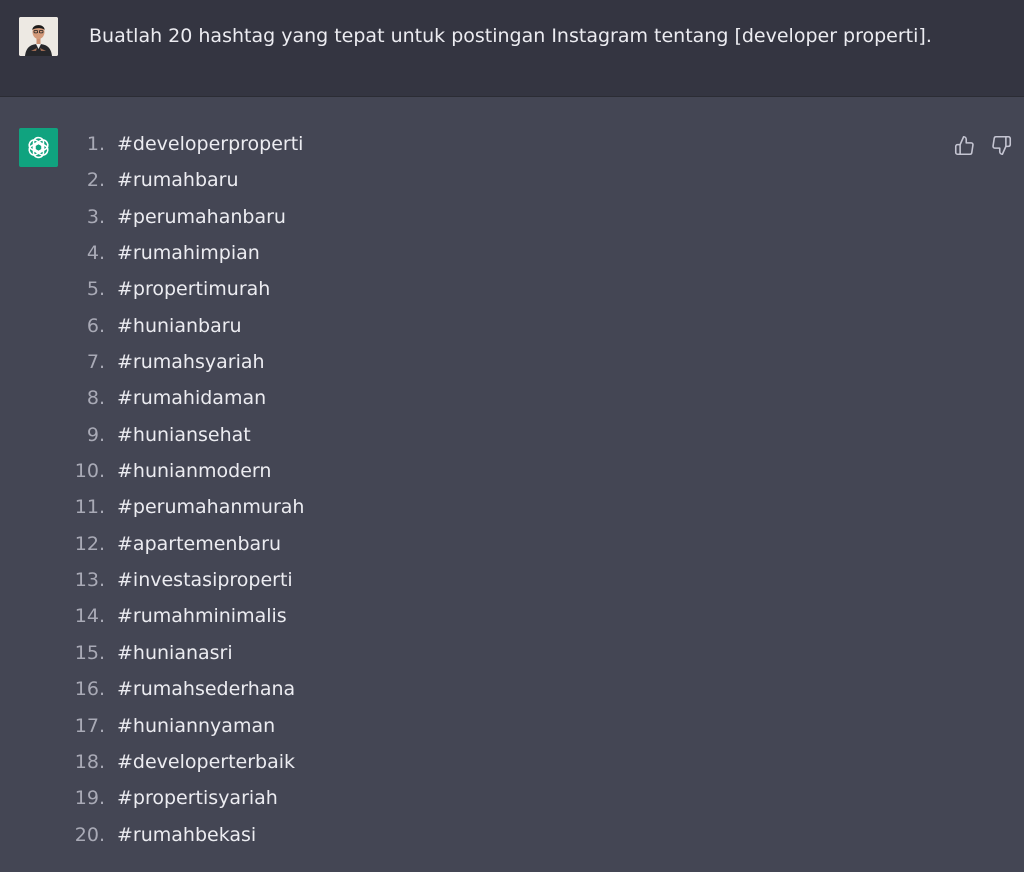 This screenshot has width=1024, height=872. I want to click on list-item-number: 8., so click(95, 398).